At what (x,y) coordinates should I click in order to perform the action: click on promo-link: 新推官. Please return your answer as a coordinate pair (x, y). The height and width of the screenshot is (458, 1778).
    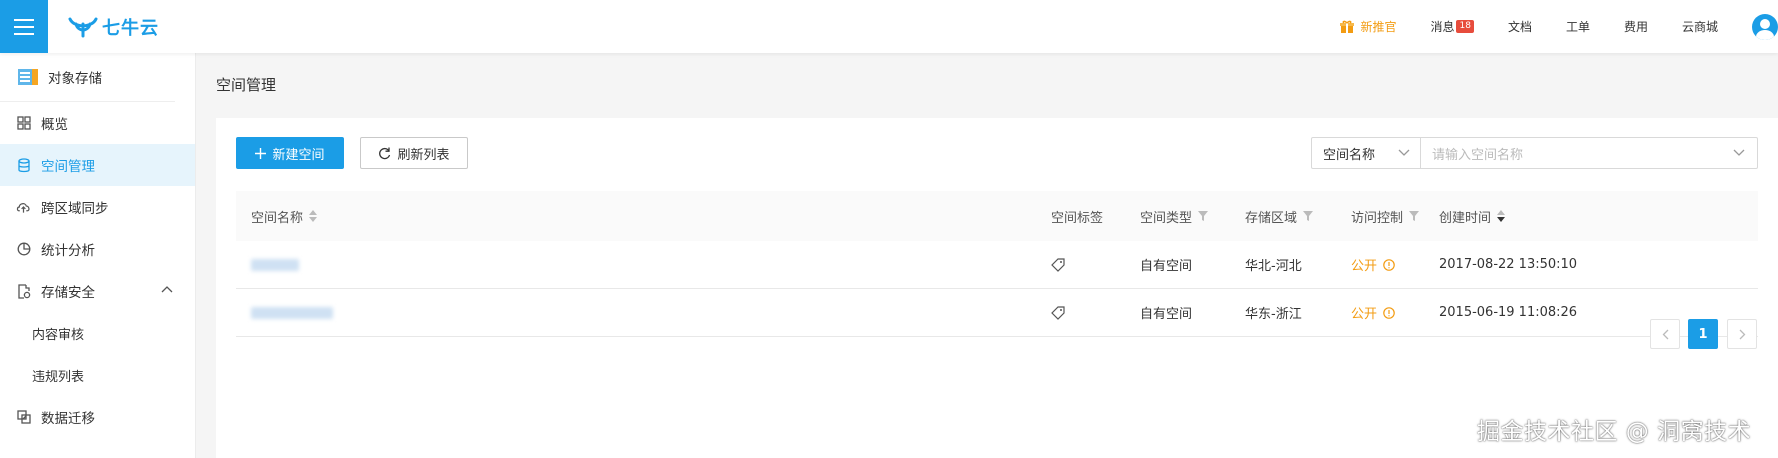
    Looking at the image, I should click on (1368, 26).